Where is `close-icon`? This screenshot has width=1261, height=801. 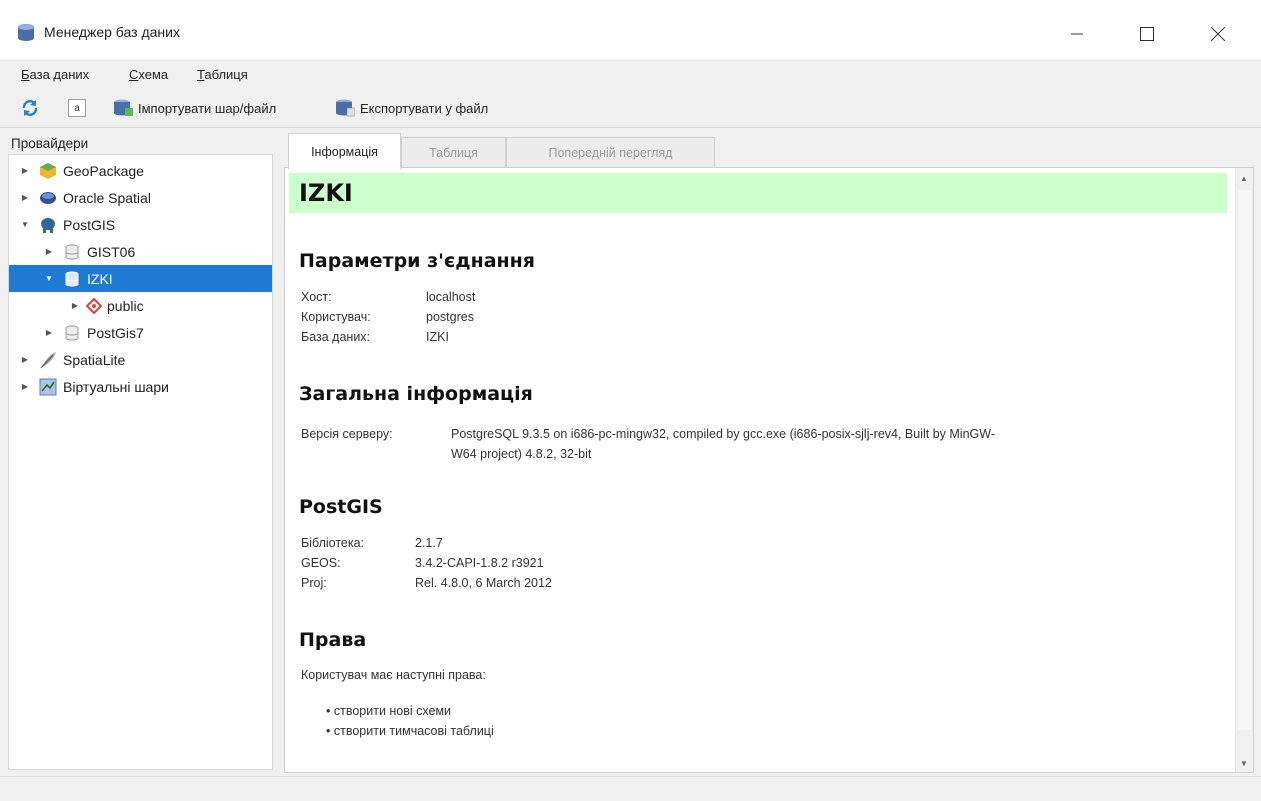 close-icon is located at coordinates (1218, 34).